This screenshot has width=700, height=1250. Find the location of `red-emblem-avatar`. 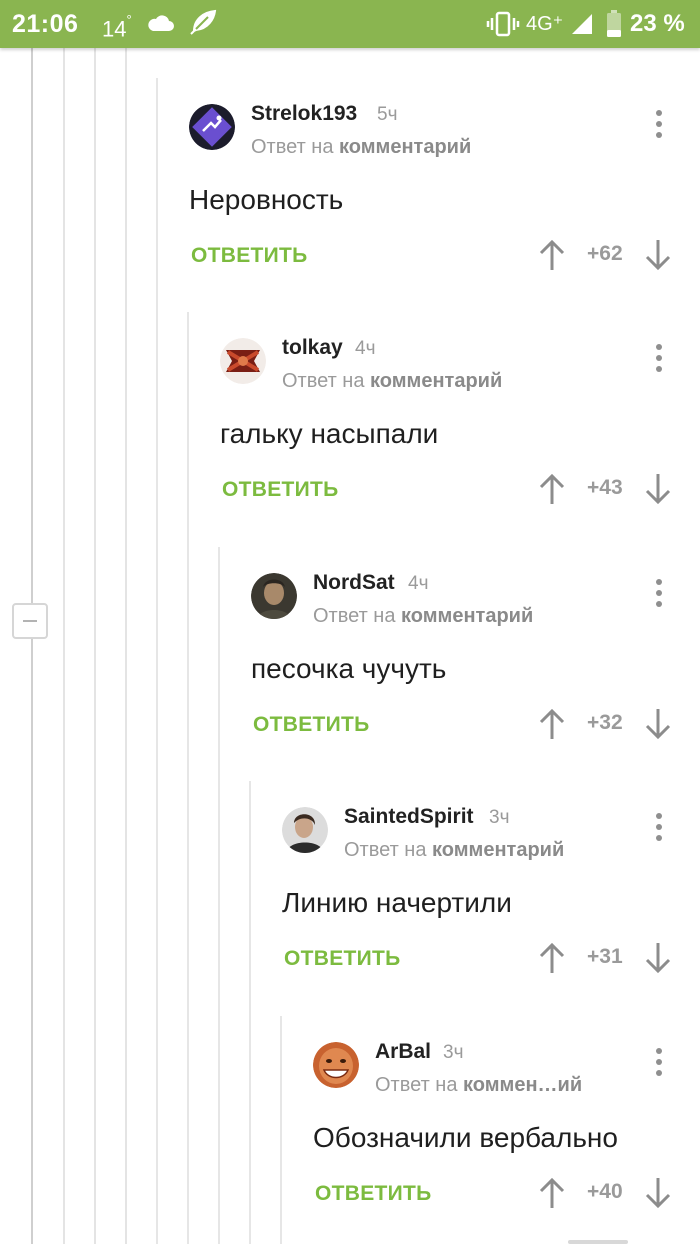

red-emblem-avatar is located at coordinates (243, 361).